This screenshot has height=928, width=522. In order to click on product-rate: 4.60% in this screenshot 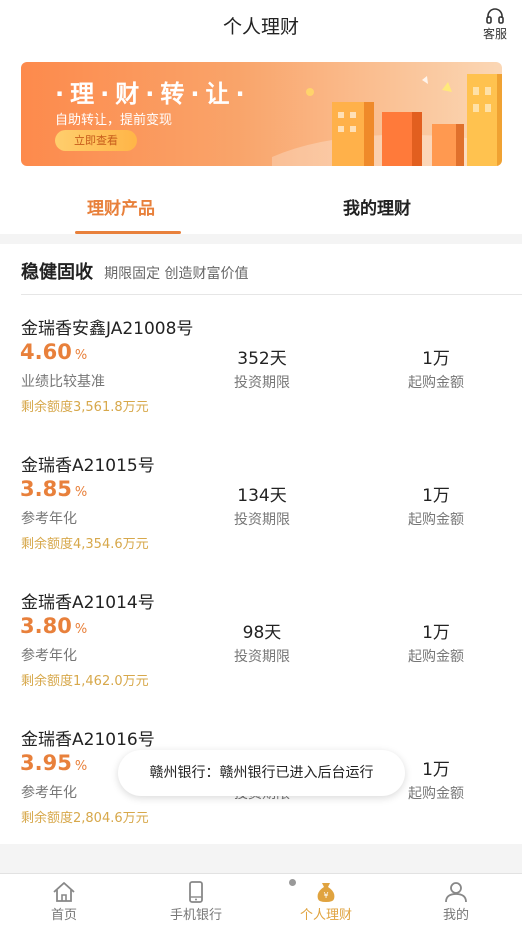, I will do `click(54, 352)`.